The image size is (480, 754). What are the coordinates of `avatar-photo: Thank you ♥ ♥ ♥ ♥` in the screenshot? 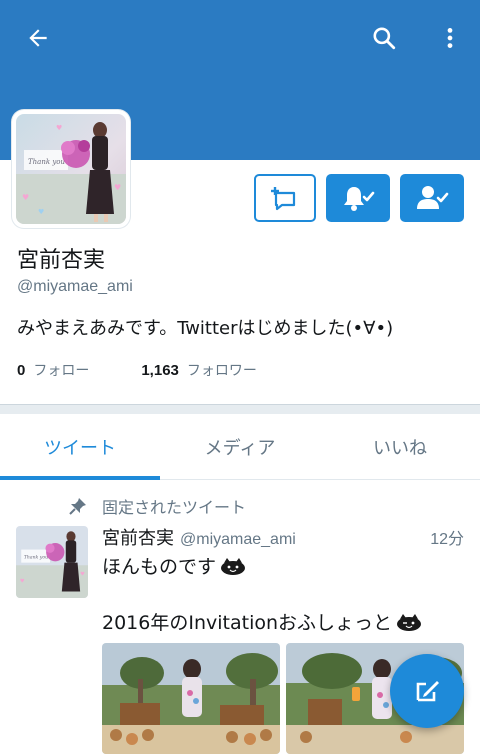 It's located at (71, 169).